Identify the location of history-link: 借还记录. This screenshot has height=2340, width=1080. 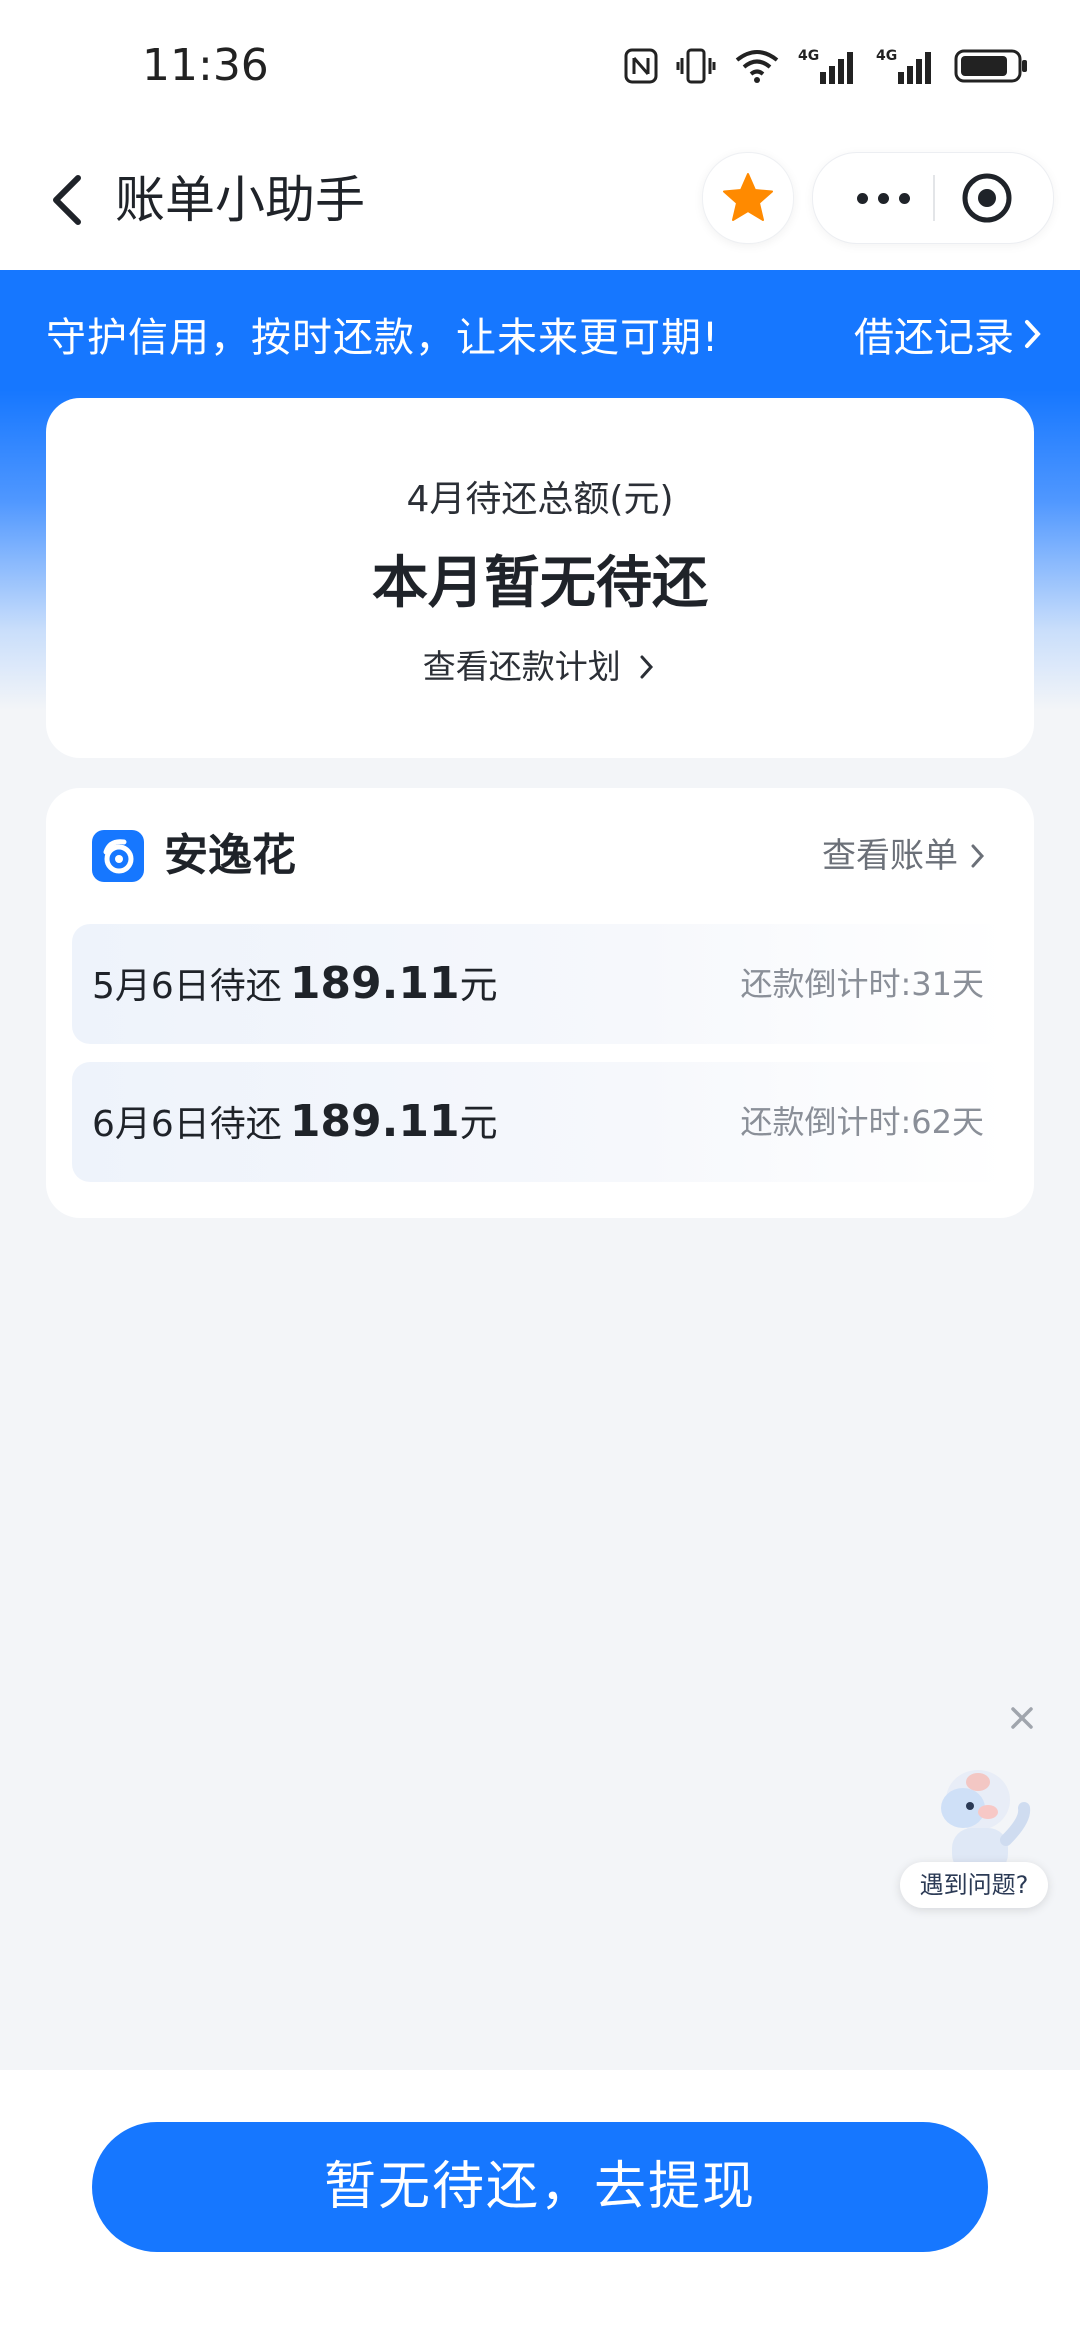
(949, 334).